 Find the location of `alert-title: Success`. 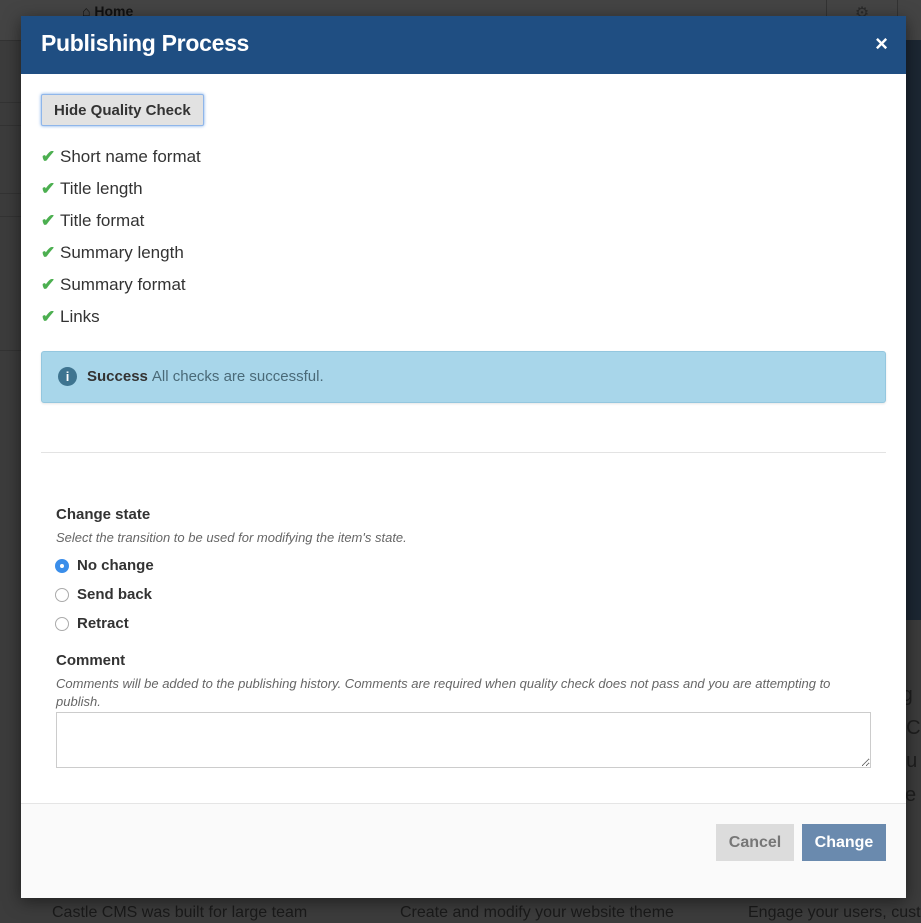

alert-title: Success is located at coordinates (117, 376).